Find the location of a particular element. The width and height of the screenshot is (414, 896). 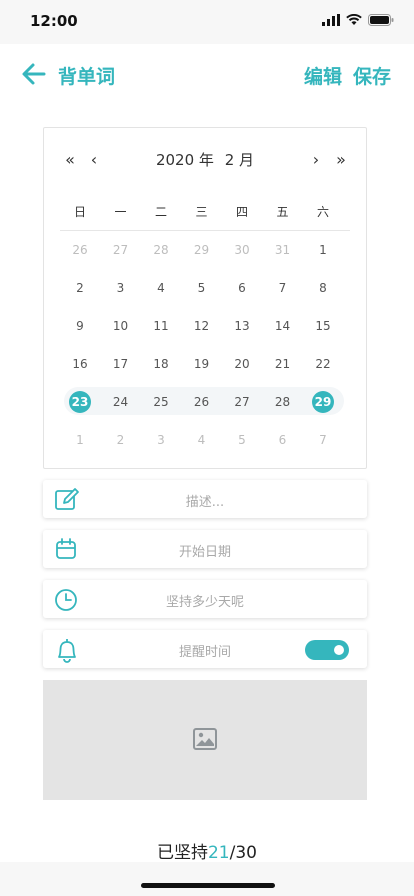

home-indicator-area is located at coordinates (207, 879).